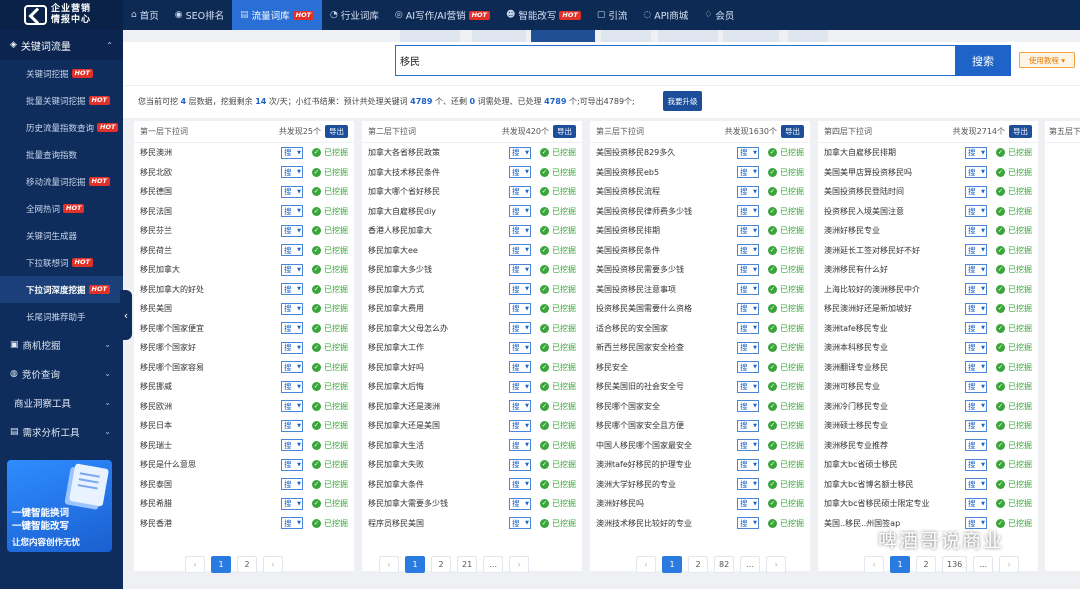  I want to click on keyword-text: 移民加拿大ee, so click(438, 250).